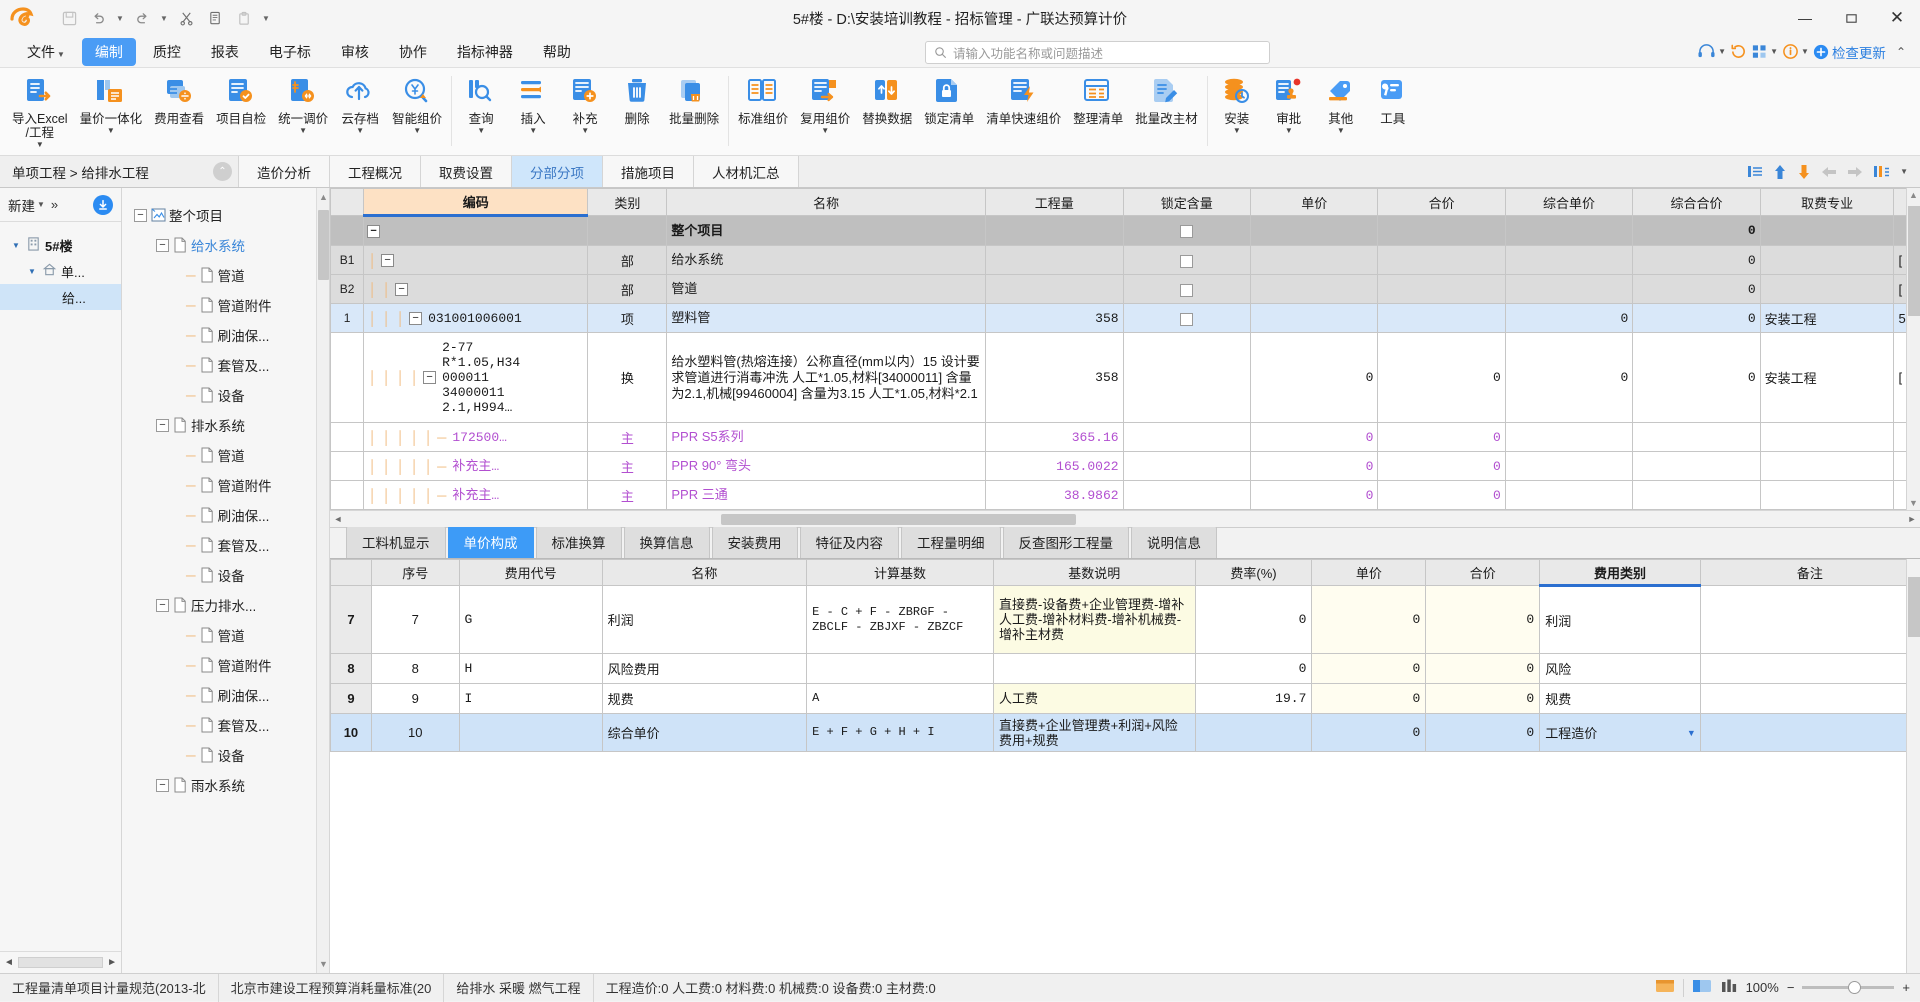  What do you see at coordinates (1483, 619) in the screenshot?
I see `detail-cell-total: 0` at bounding box center [1483, 619].